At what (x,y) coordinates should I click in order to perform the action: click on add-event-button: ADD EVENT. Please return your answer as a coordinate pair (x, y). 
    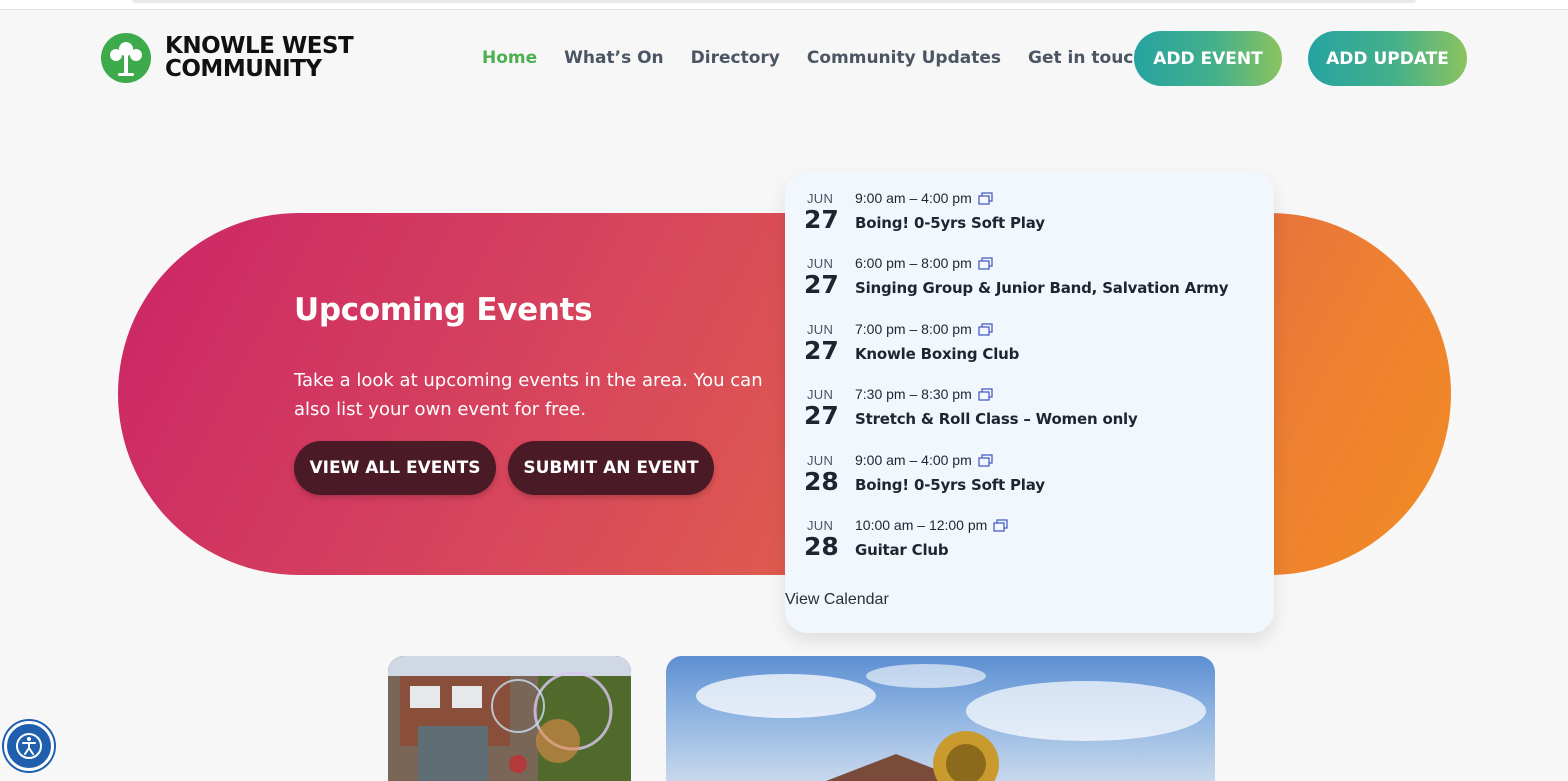
    Looking at the image, I should click on (1208, 58).